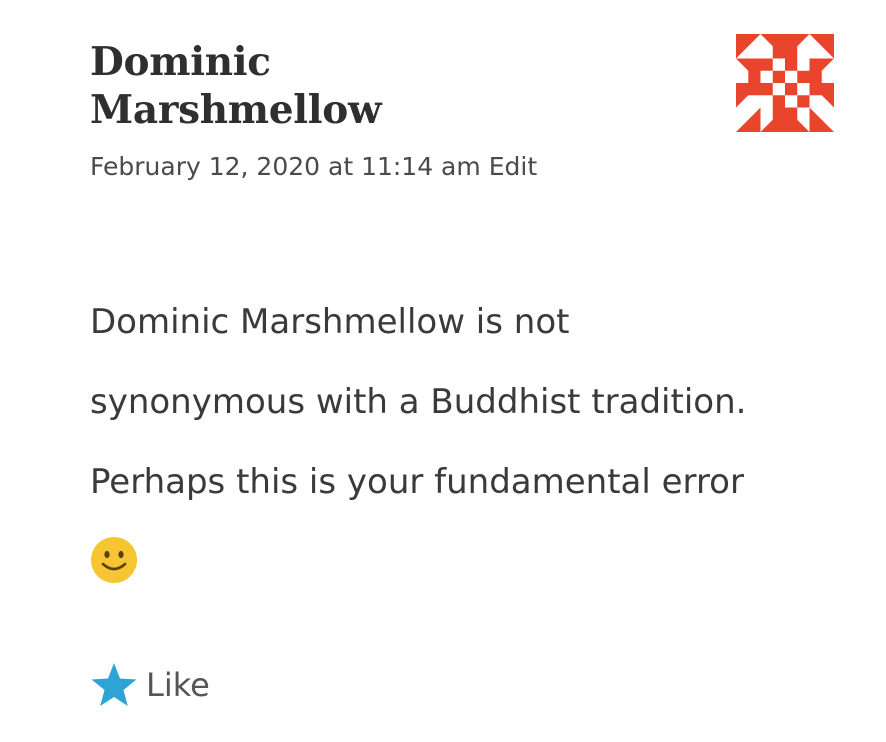 This screenshot has width=886, height=742. What do you see at coordinates (418, 402) in the screenshot?
I see `comment-body-line-2: synonymous with a Buddhist tradition.` at bounding box center [418, 402].